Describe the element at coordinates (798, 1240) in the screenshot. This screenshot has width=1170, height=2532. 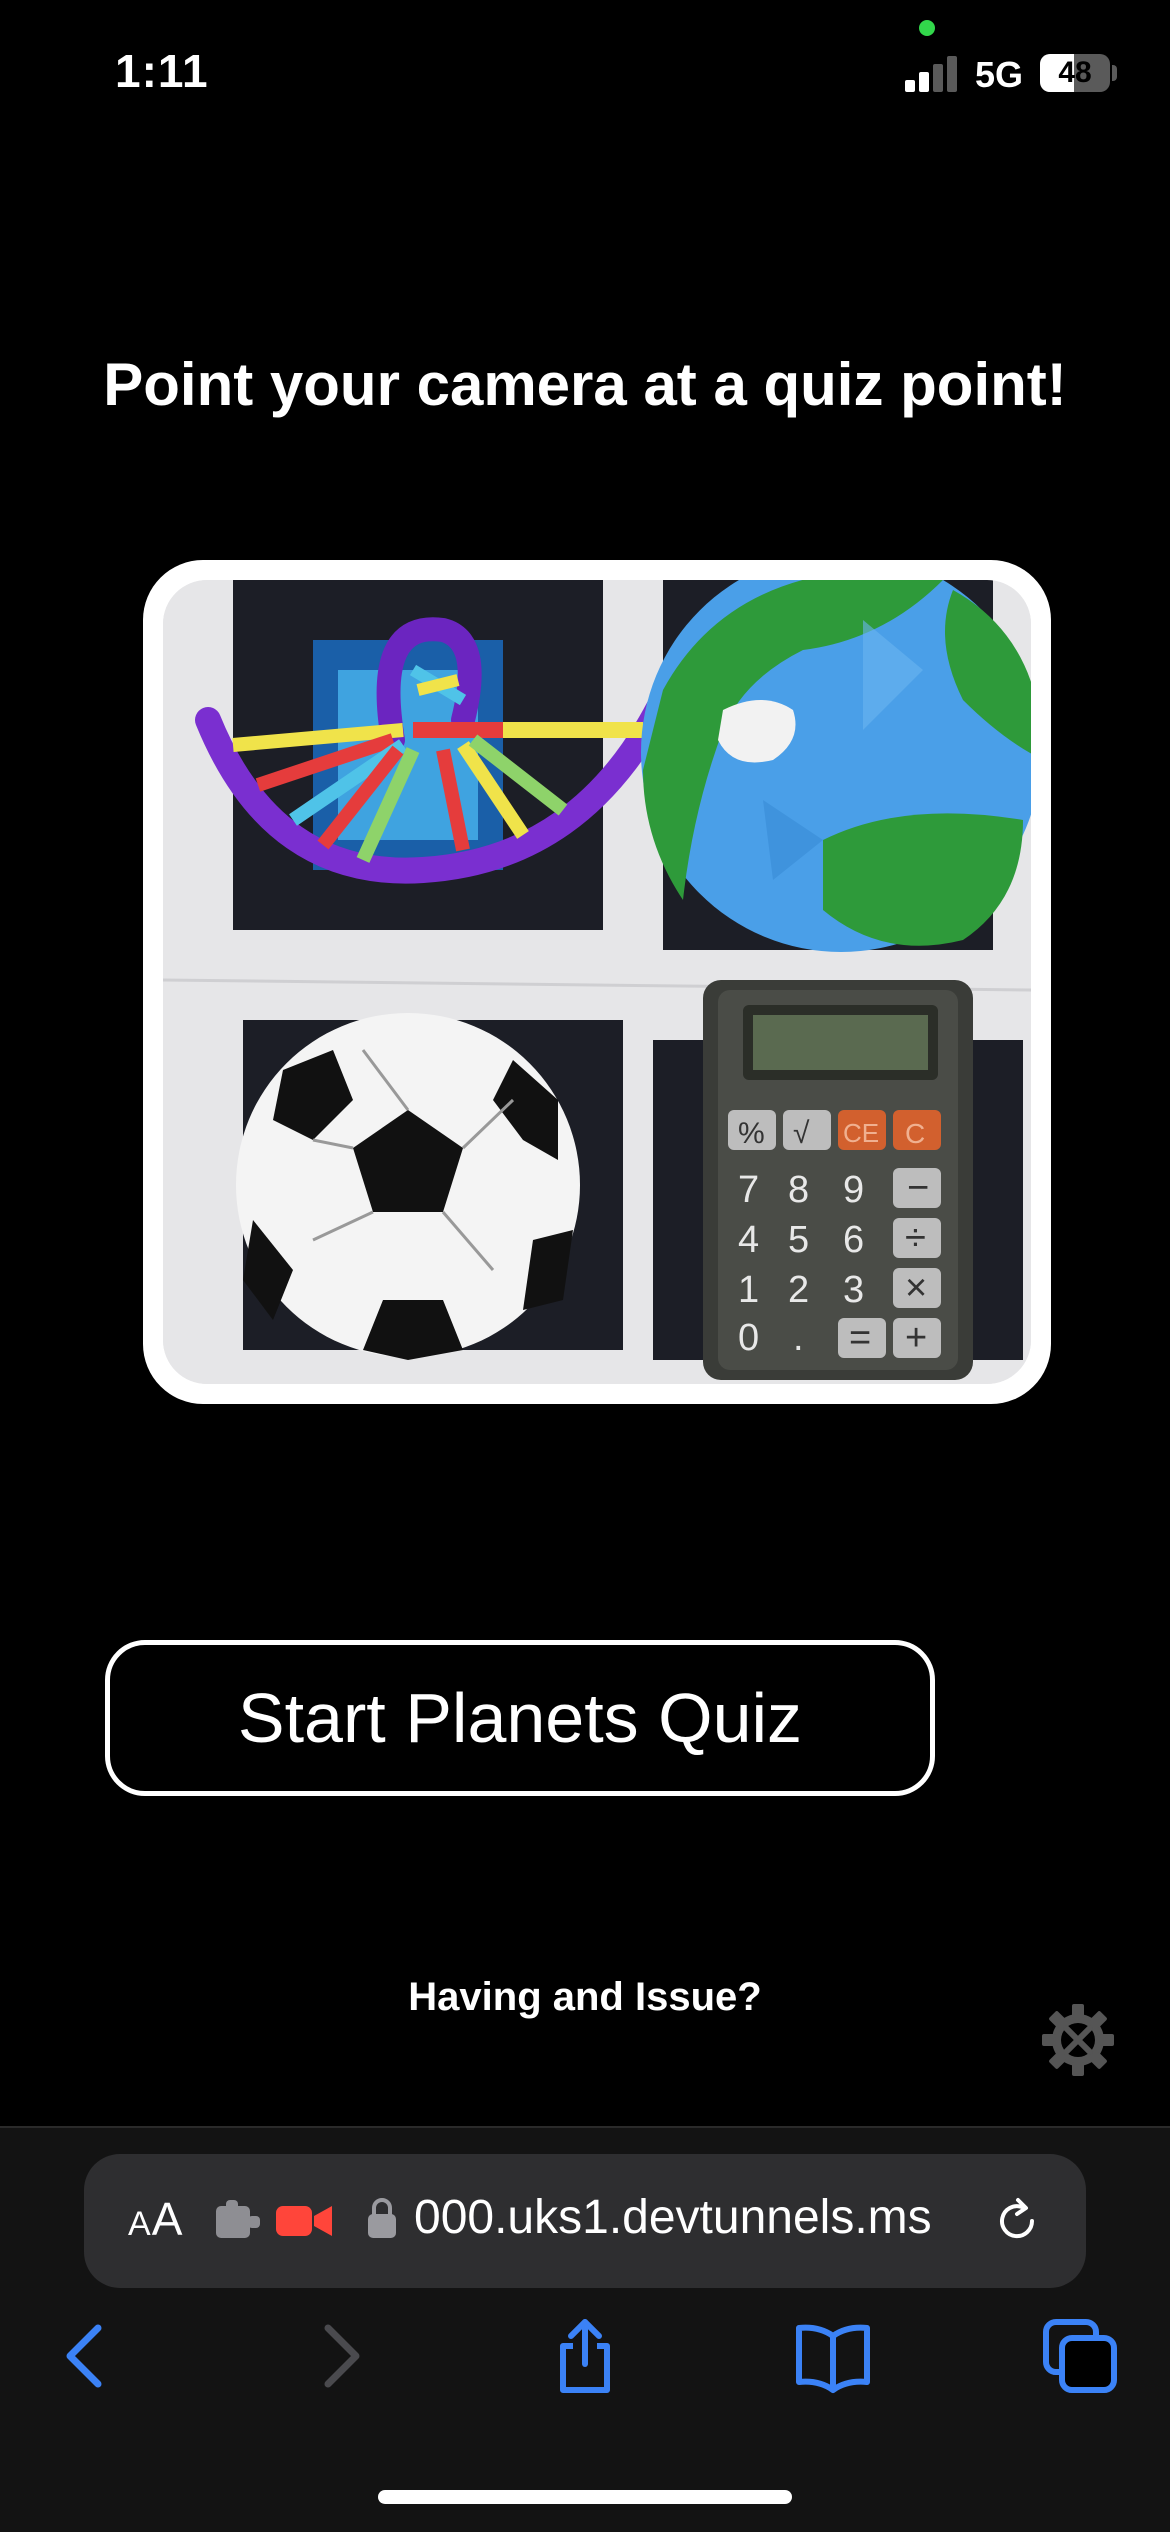
I see `svg-text: 5` at that location.